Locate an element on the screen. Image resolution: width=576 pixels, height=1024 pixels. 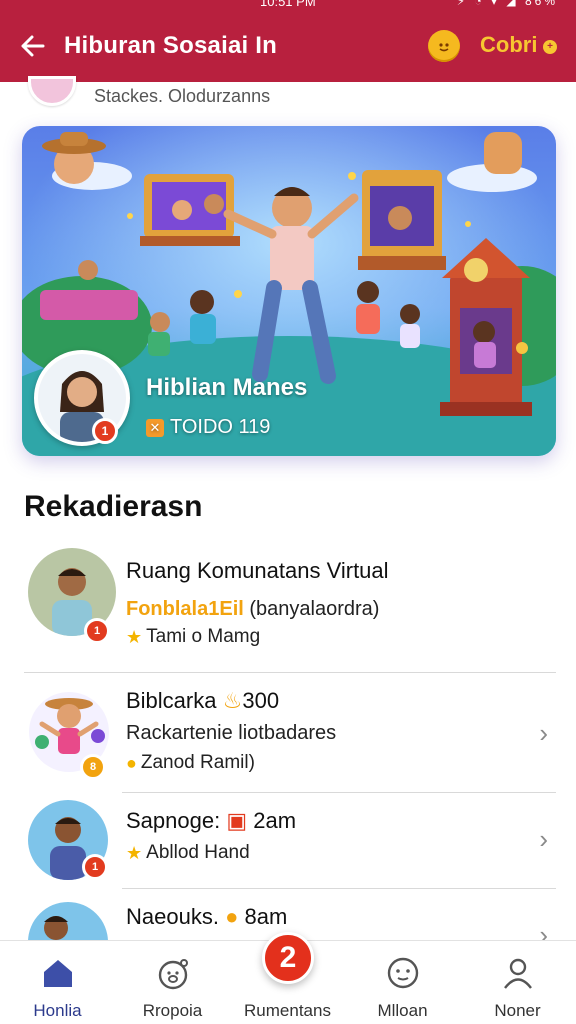
user-icon is located at coordinates (518, 973).